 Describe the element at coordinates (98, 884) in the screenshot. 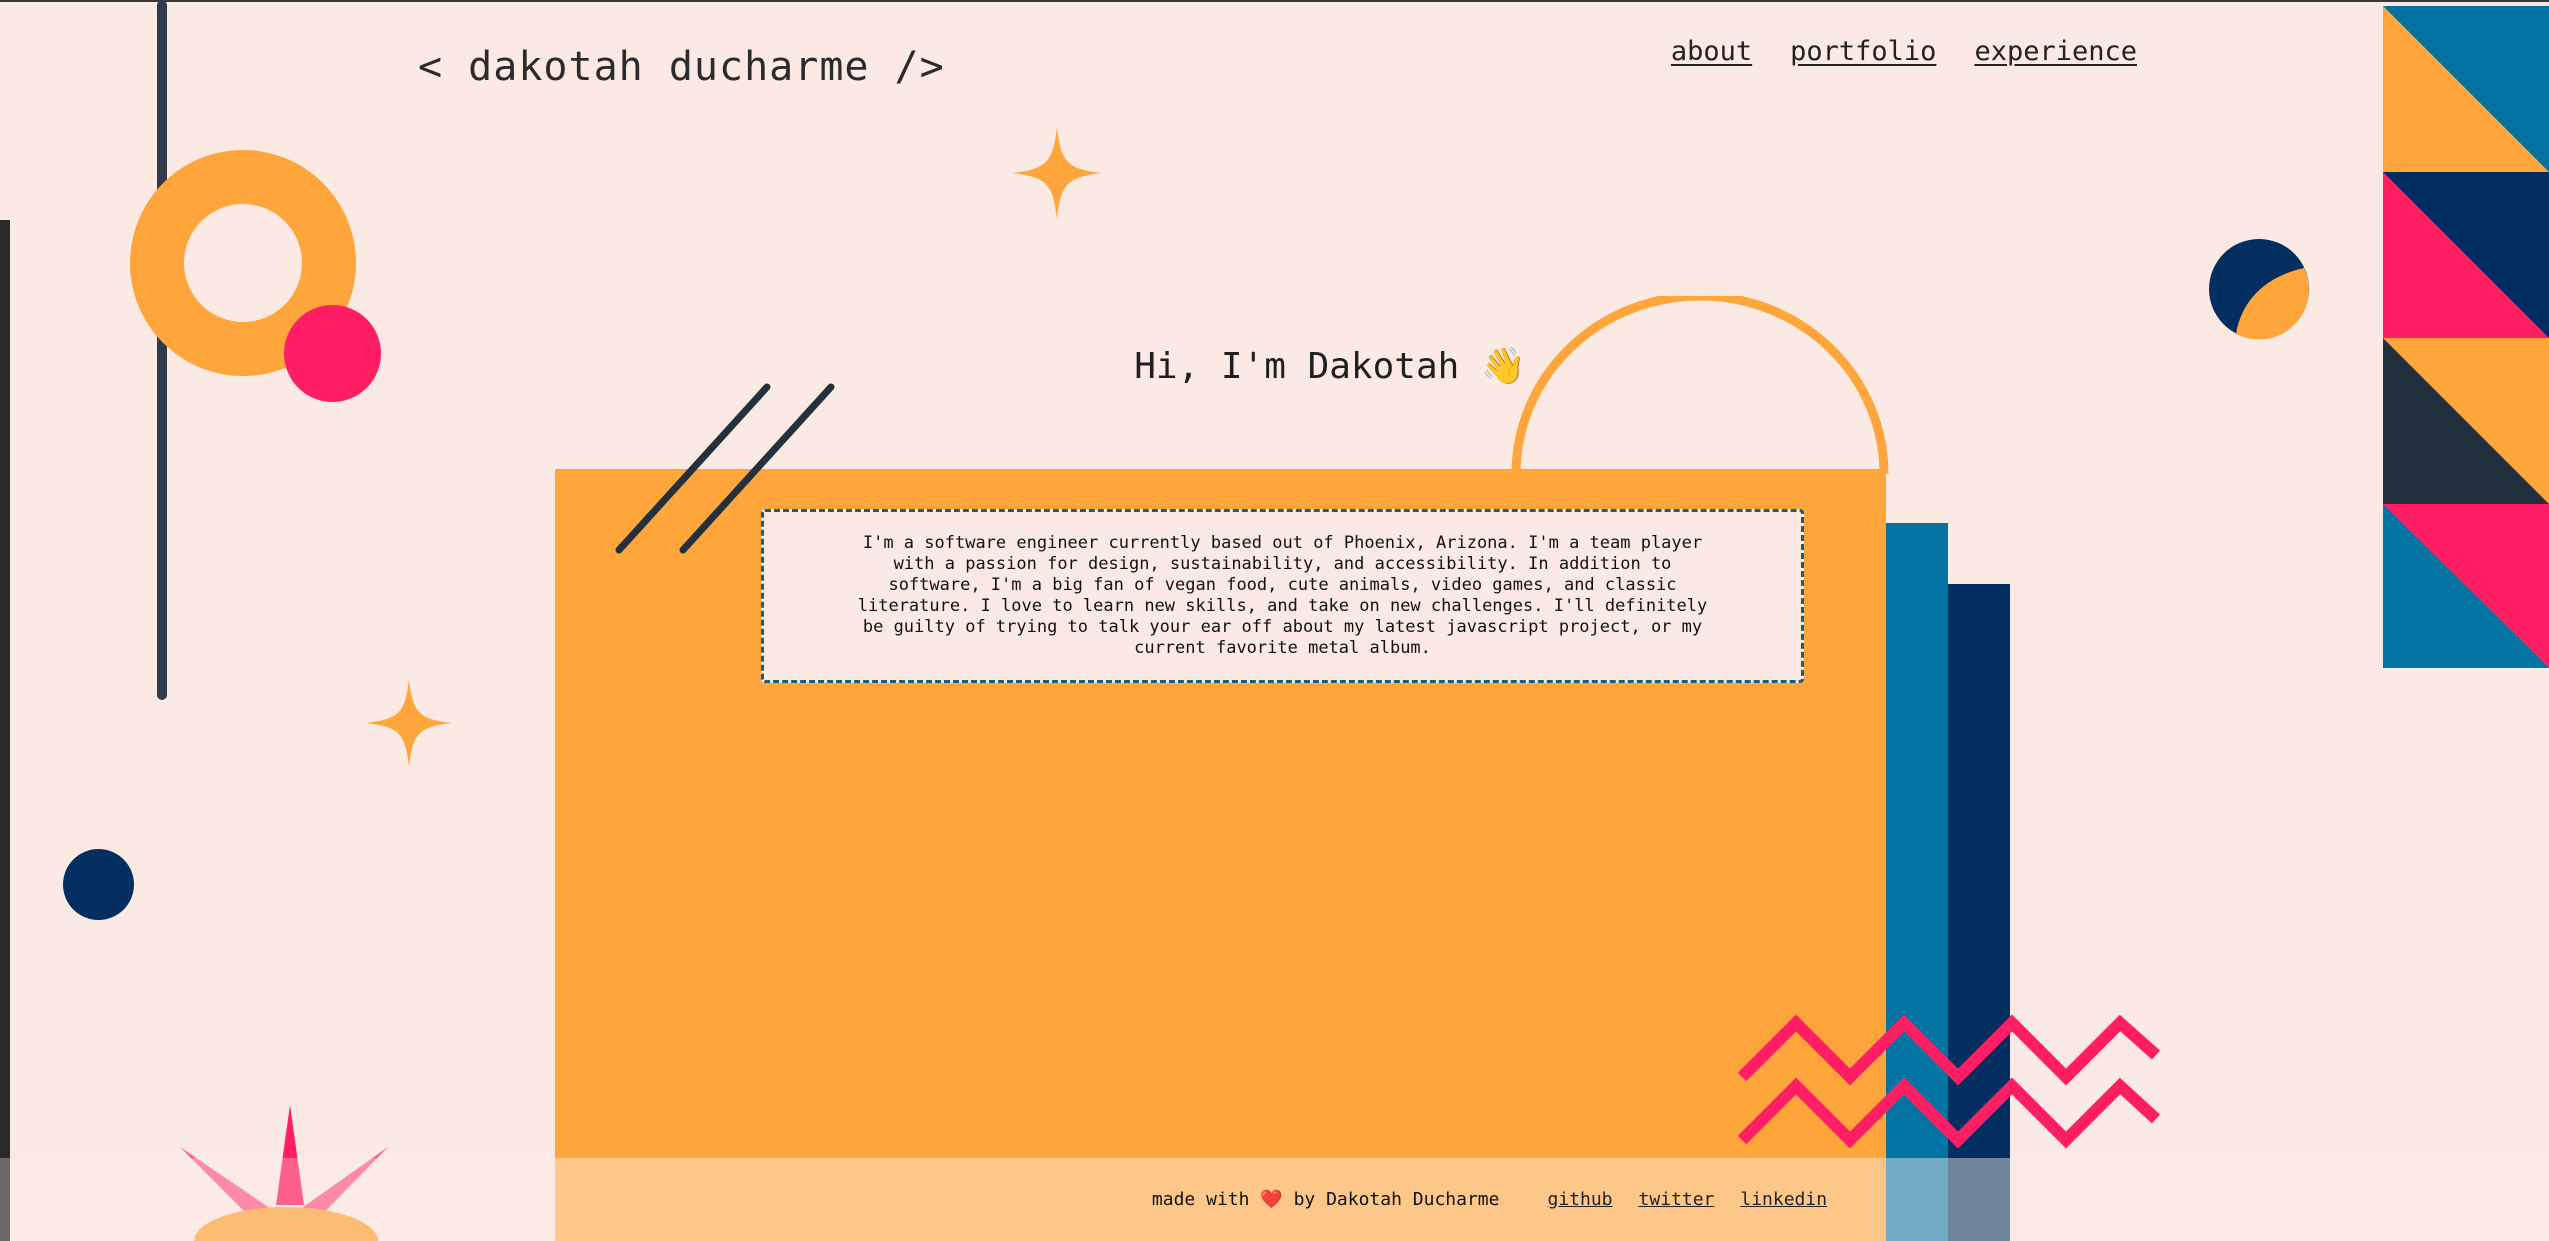

I see `navy-circle-decoration` at that location.